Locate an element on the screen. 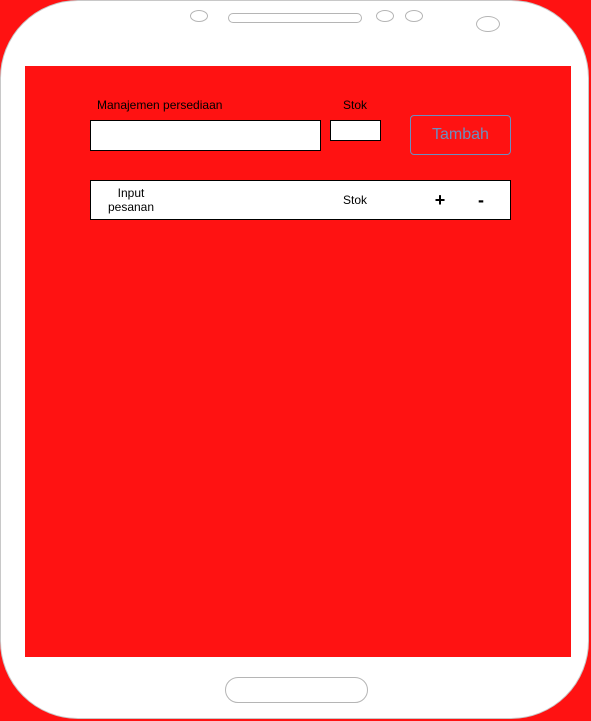 The height and width of the screenshot is (721, 591). increment-button: + is located at coordinates (440, 200).